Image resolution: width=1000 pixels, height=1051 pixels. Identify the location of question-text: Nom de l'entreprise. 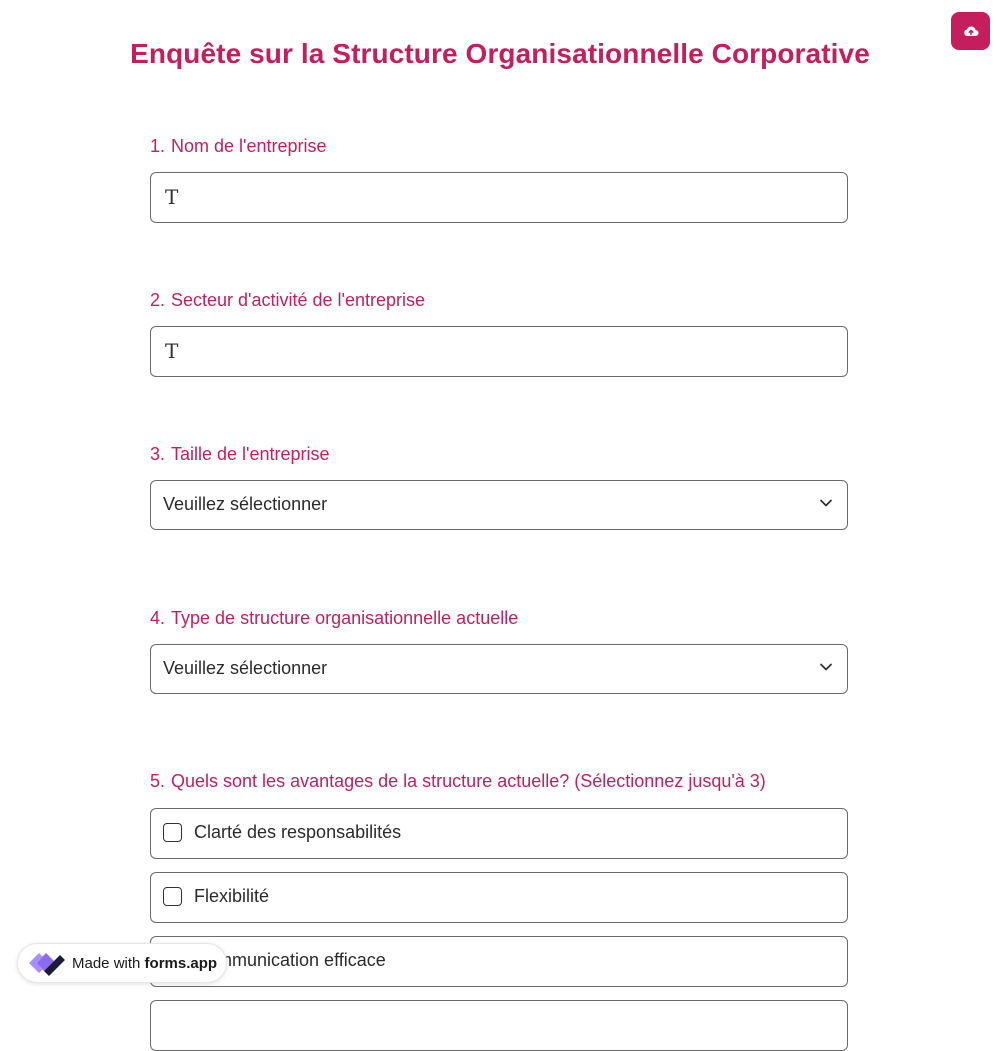
(249, 146).